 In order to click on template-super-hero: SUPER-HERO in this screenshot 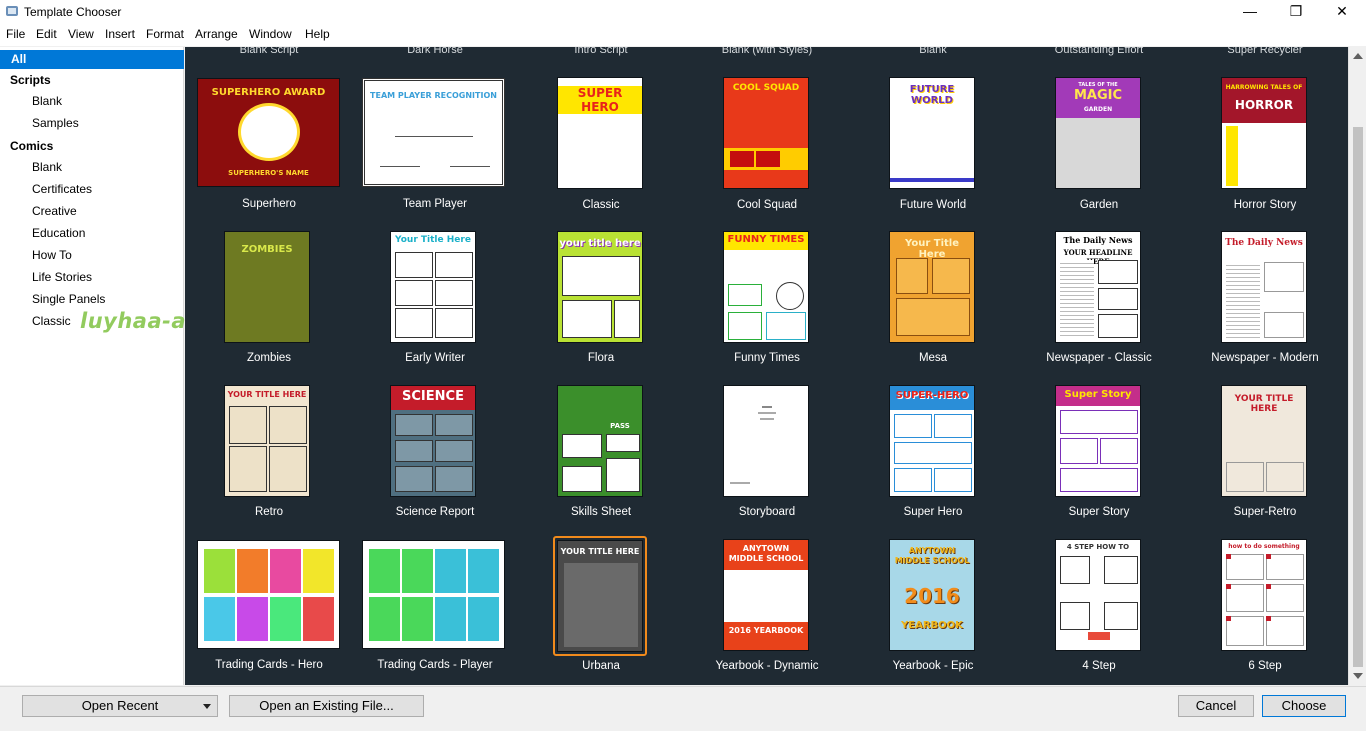, I will do `click(932, 441)`.